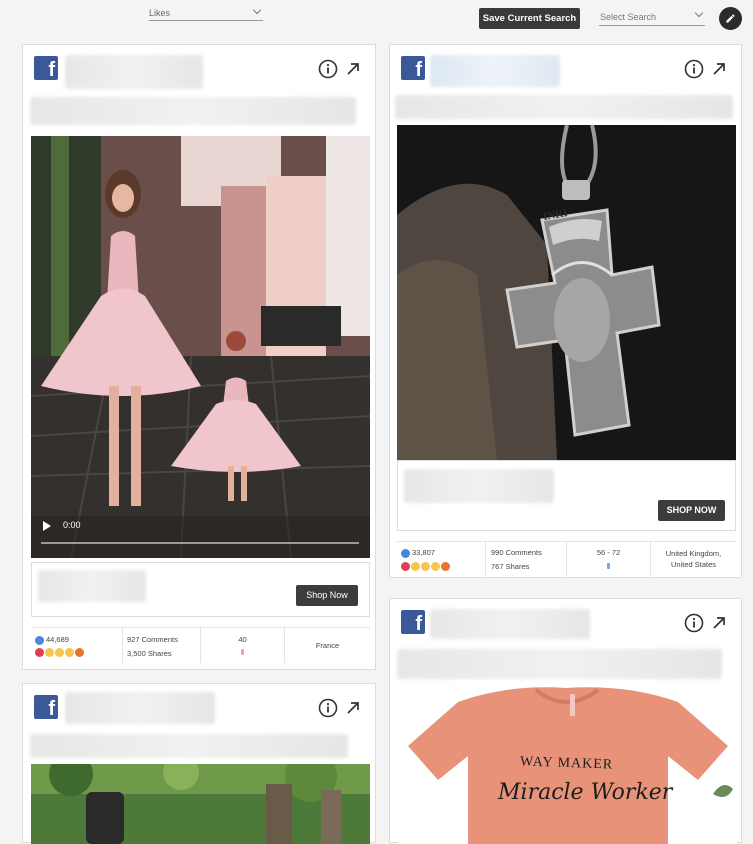 Image resolution: width=753 pixels, height=844 pixels. I want to click on comments-count: 927 Comments, so click(152, 639).